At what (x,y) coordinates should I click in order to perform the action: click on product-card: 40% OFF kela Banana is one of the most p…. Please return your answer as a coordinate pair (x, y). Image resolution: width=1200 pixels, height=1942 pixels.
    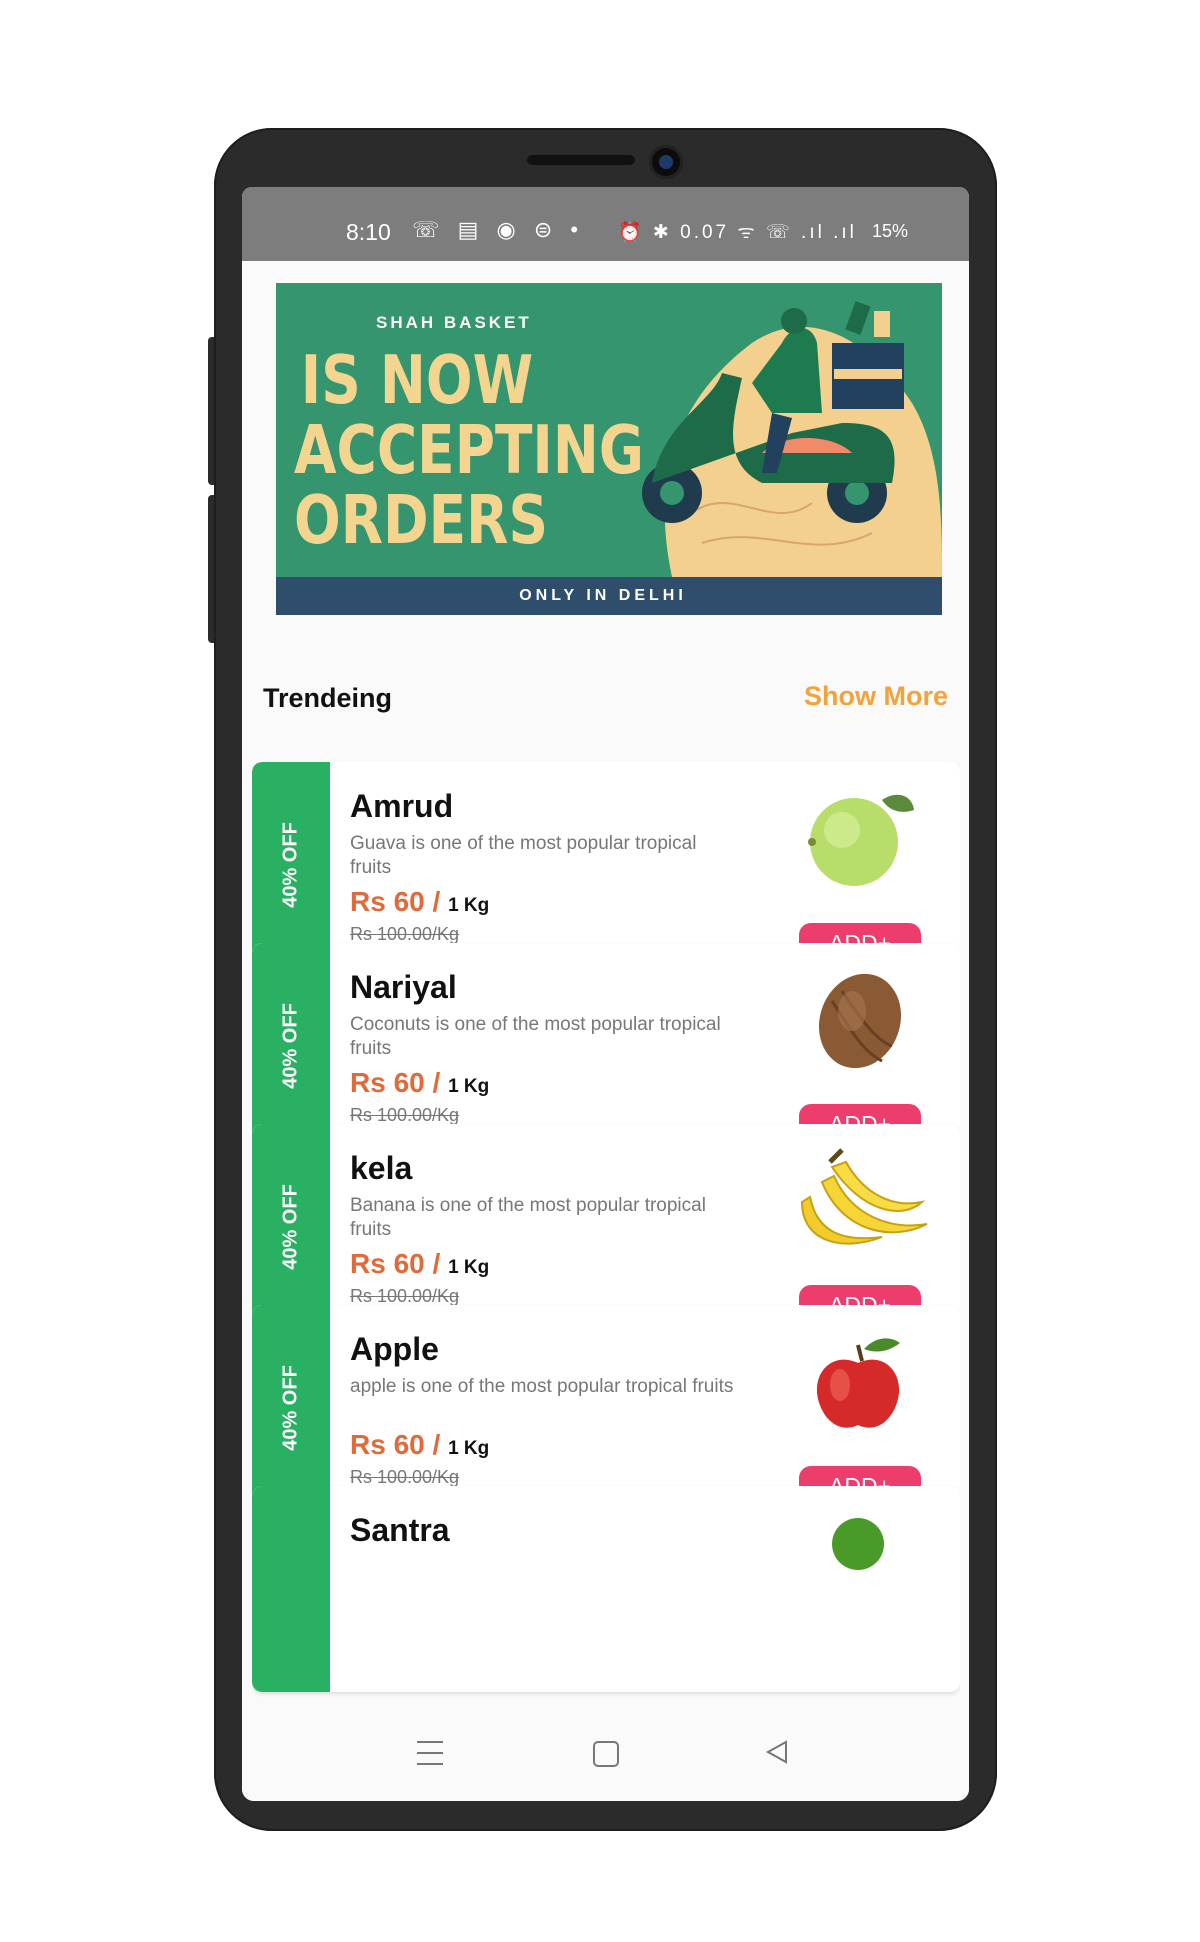
    Looking at the image, I should click on (606, 1227).